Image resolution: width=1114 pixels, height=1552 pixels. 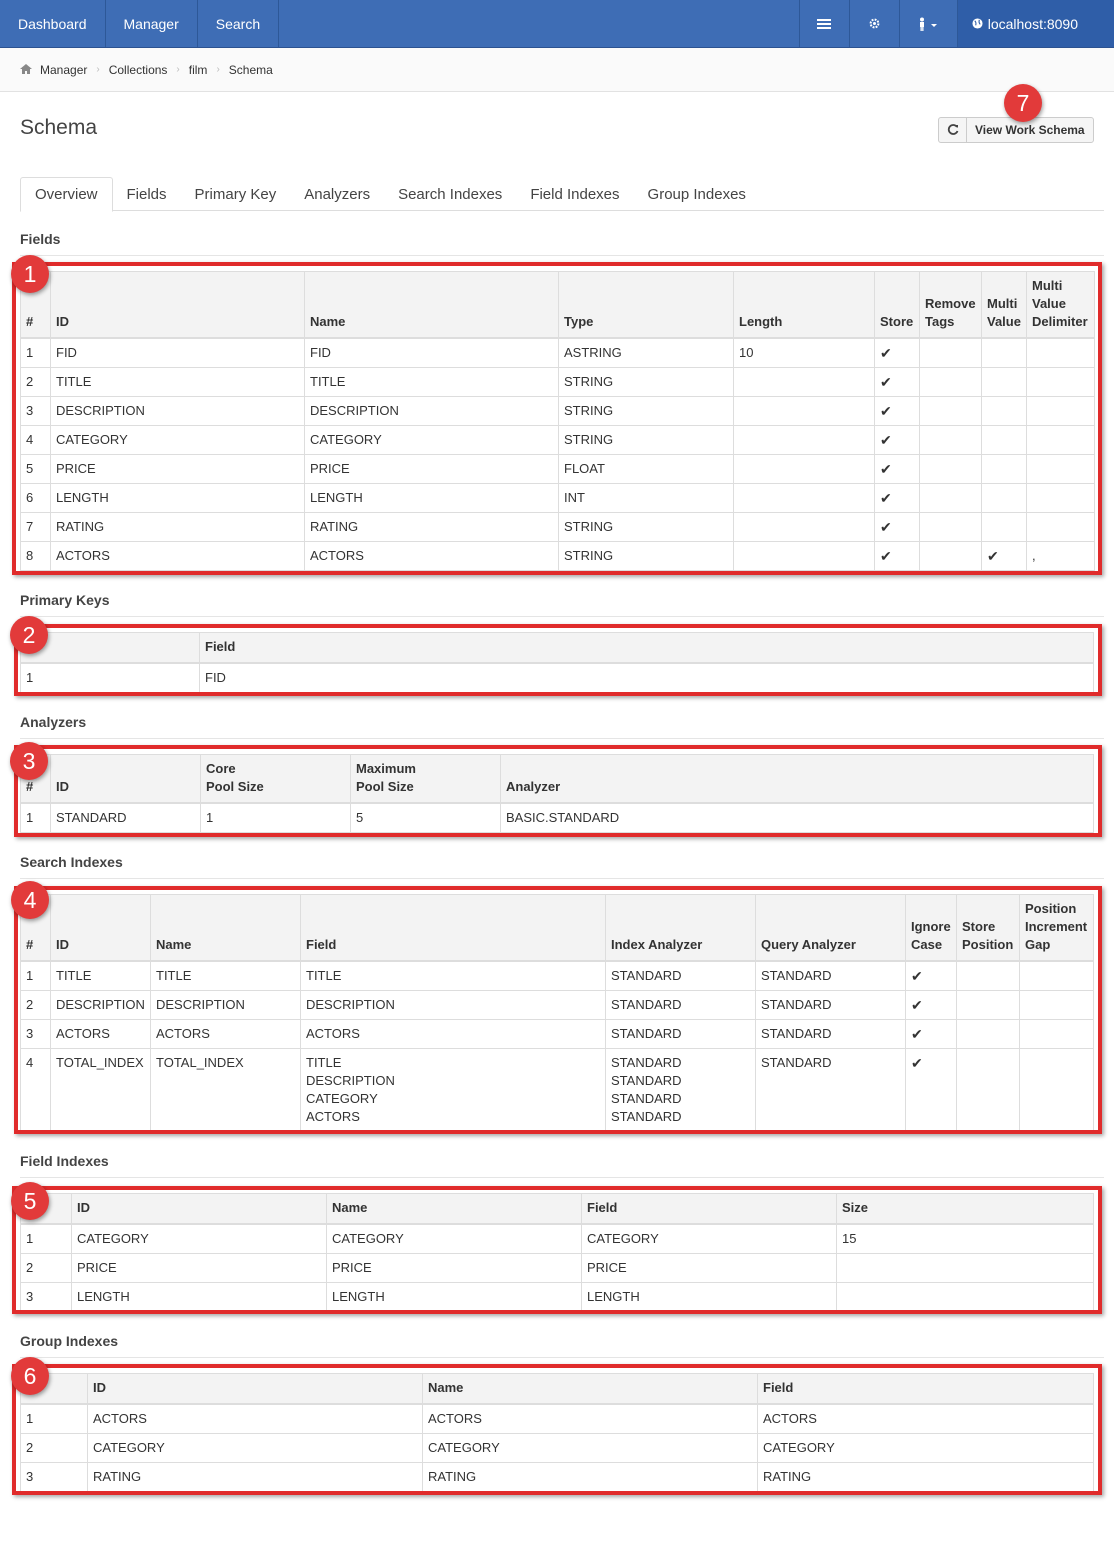 I want to click on search-indexes-section-title: Search Indexes, so click(x=71, y=862).